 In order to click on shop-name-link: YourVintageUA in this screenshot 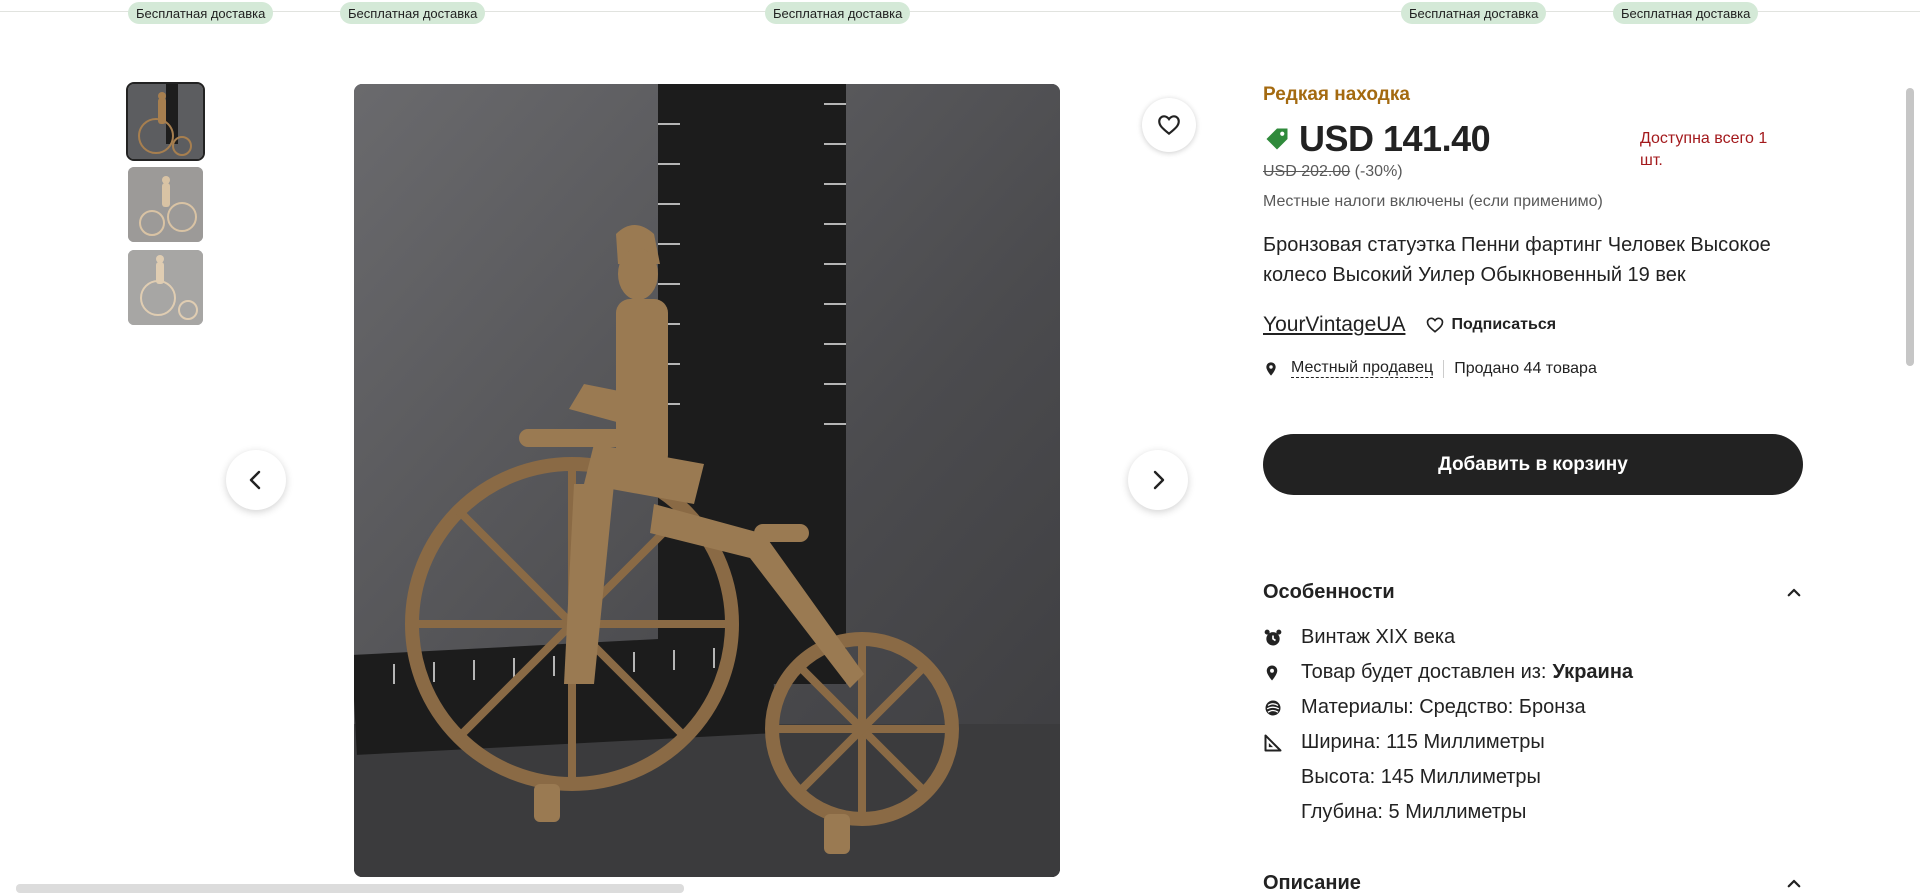, I will do `click(1334, 325)`.